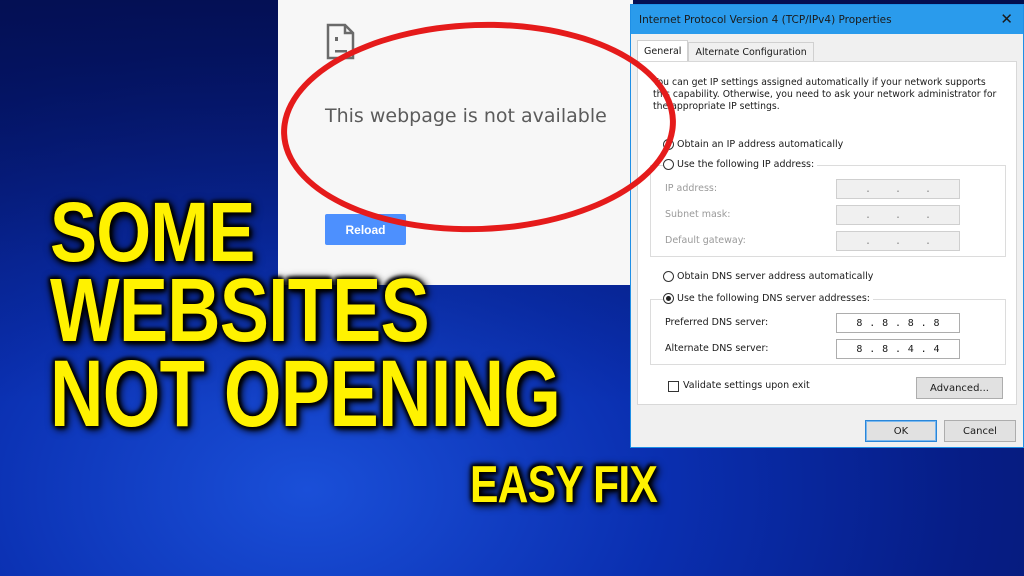 This screenshot has width=1024, height=576. I want to click on ok-button: OK, so click(901, 431).